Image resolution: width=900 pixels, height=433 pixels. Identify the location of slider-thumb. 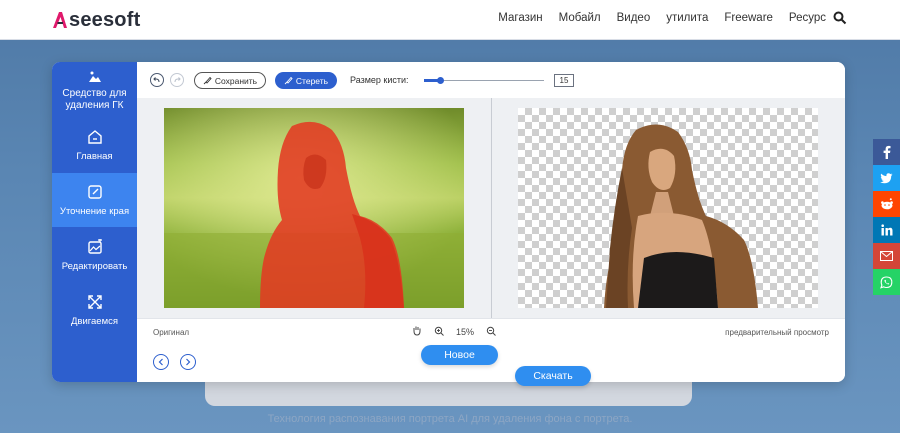
(440, 80).